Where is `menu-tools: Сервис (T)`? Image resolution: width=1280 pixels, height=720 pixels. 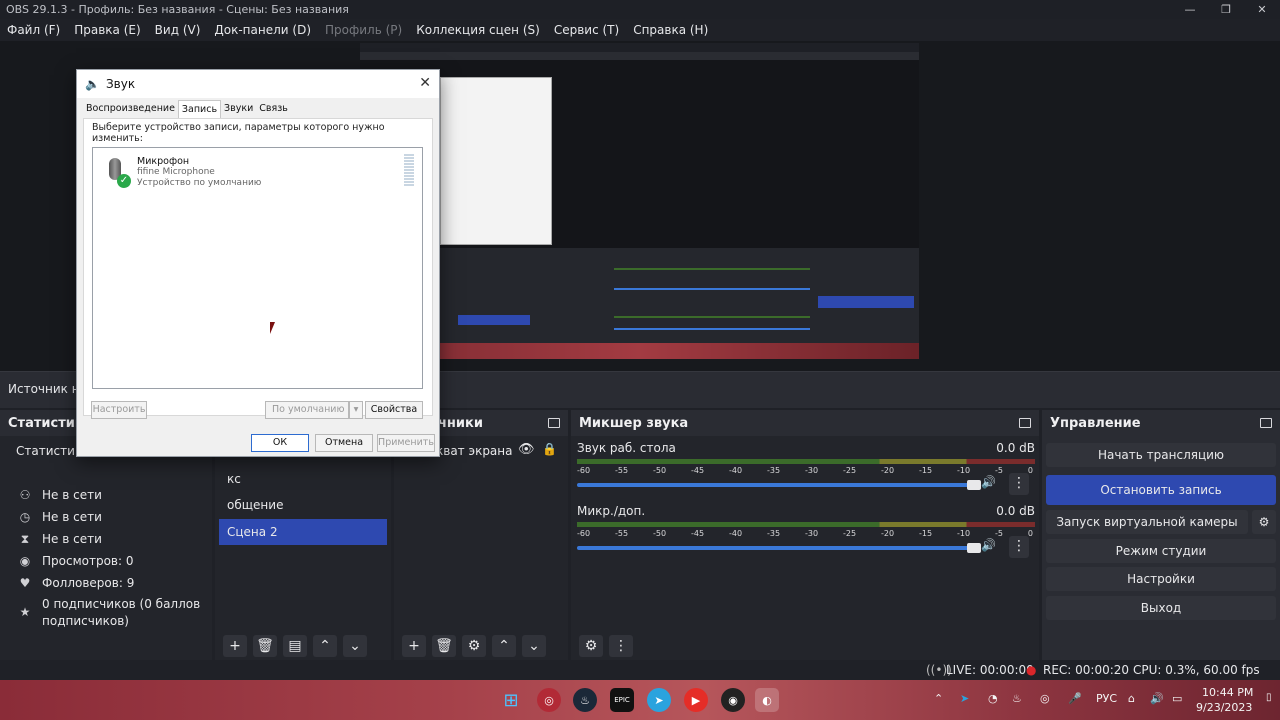
menu-tools: Сервис (T) is located at coordinates (586, 30).